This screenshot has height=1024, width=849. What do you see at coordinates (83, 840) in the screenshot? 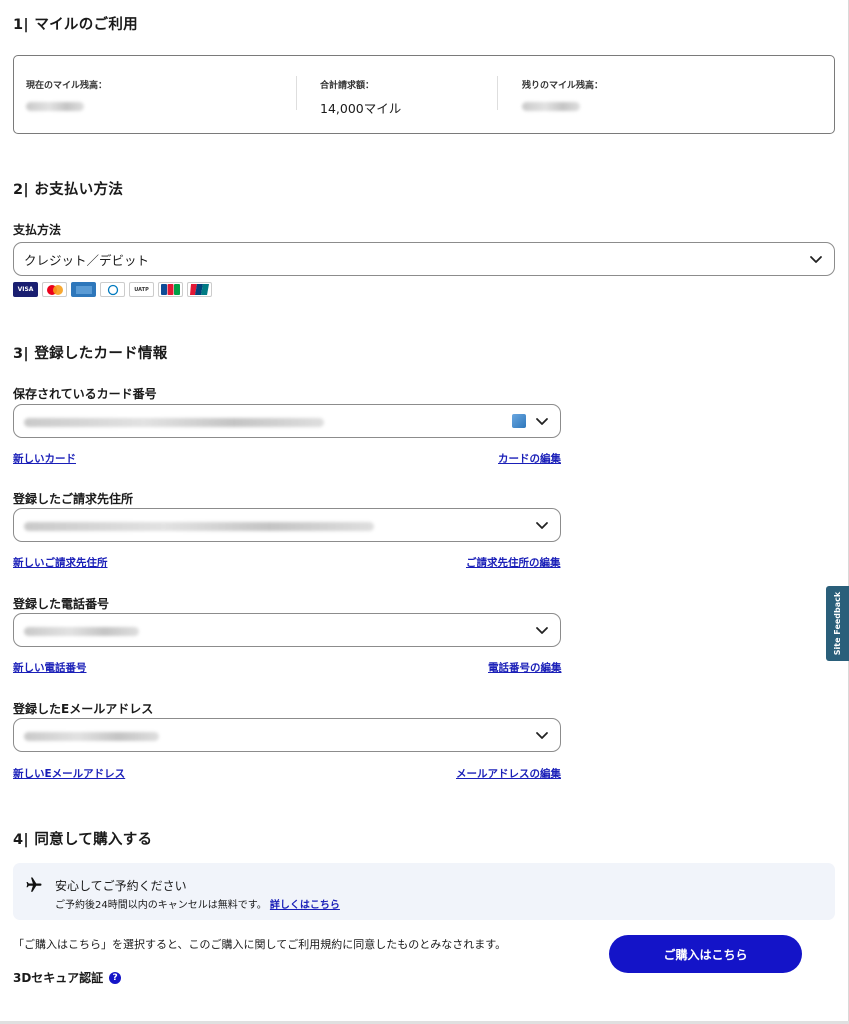
I see `agree-section-title: 4| 同意して購入する` at bounding box center [83, 840].